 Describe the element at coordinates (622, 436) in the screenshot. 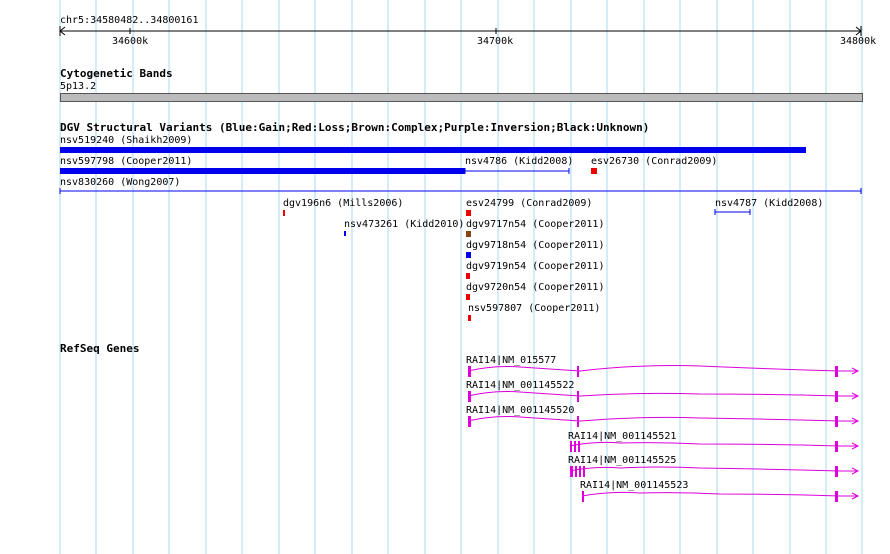

I see `gene-label: RAI14|NM_001145521` at that location.